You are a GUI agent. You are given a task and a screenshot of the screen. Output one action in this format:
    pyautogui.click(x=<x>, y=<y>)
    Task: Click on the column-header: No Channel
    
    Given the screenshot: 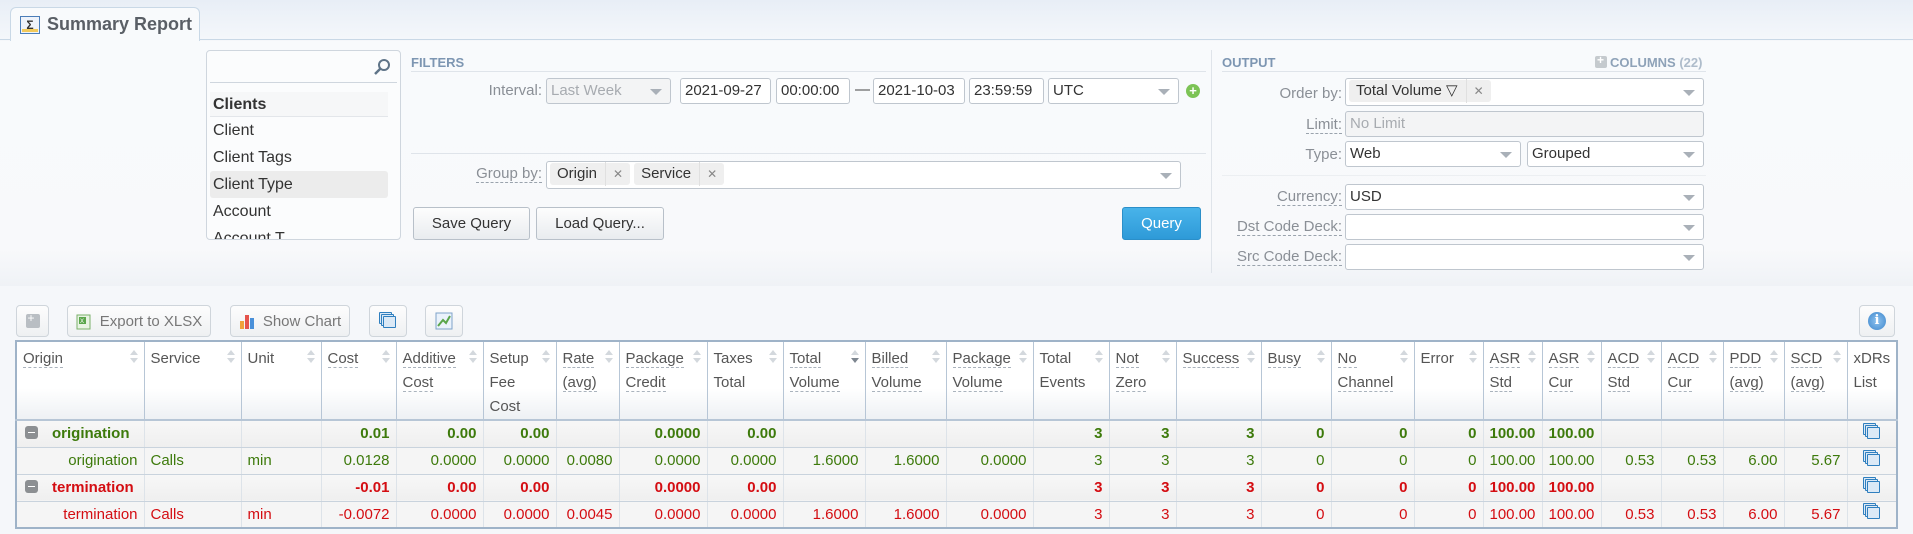 What is the action you would take?
    pyautogui.click(x=1372, y=381)
    